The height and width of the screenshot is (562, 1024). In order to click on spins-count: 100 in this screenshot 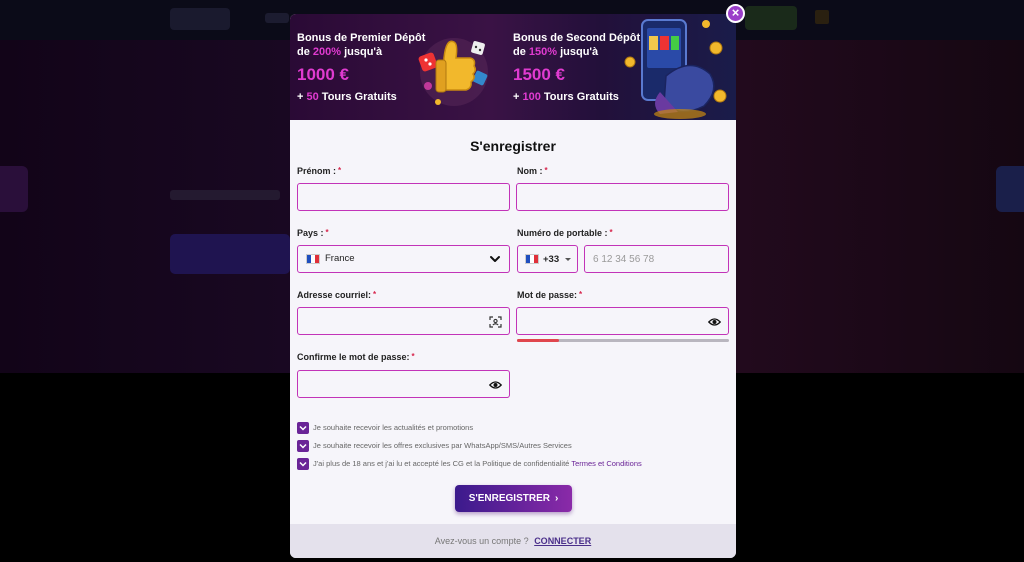, I will do `click(531, 97)`.